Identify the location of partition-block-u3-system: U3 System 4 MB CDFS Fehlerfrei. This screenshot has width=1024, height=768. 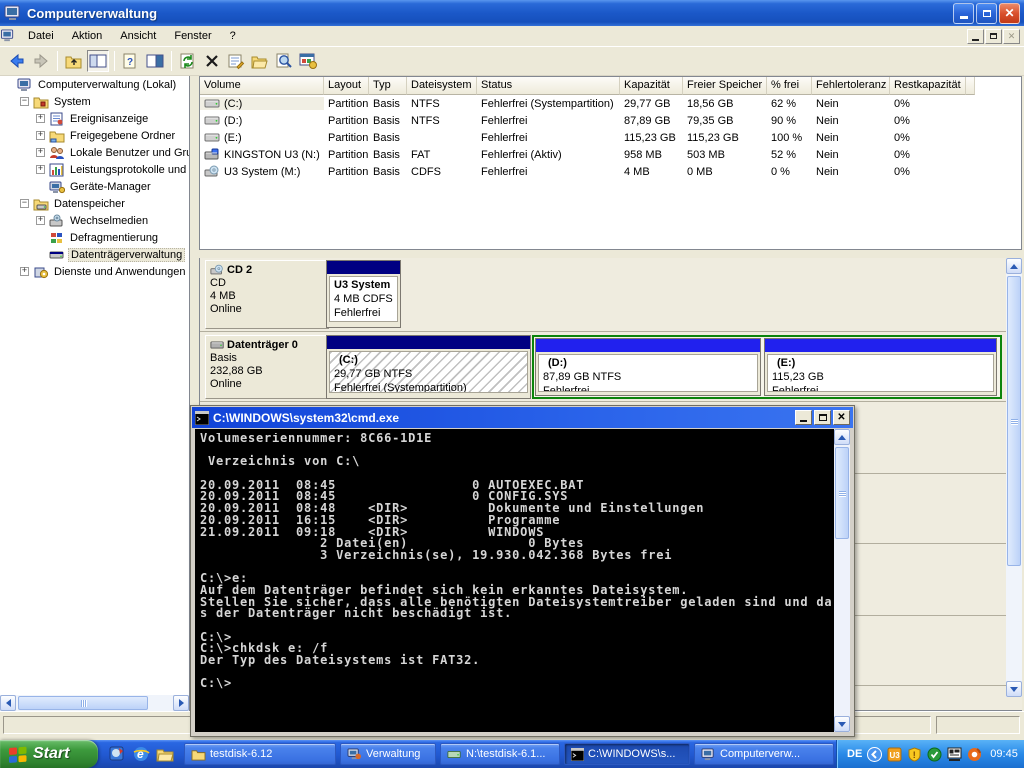
(363, 294).